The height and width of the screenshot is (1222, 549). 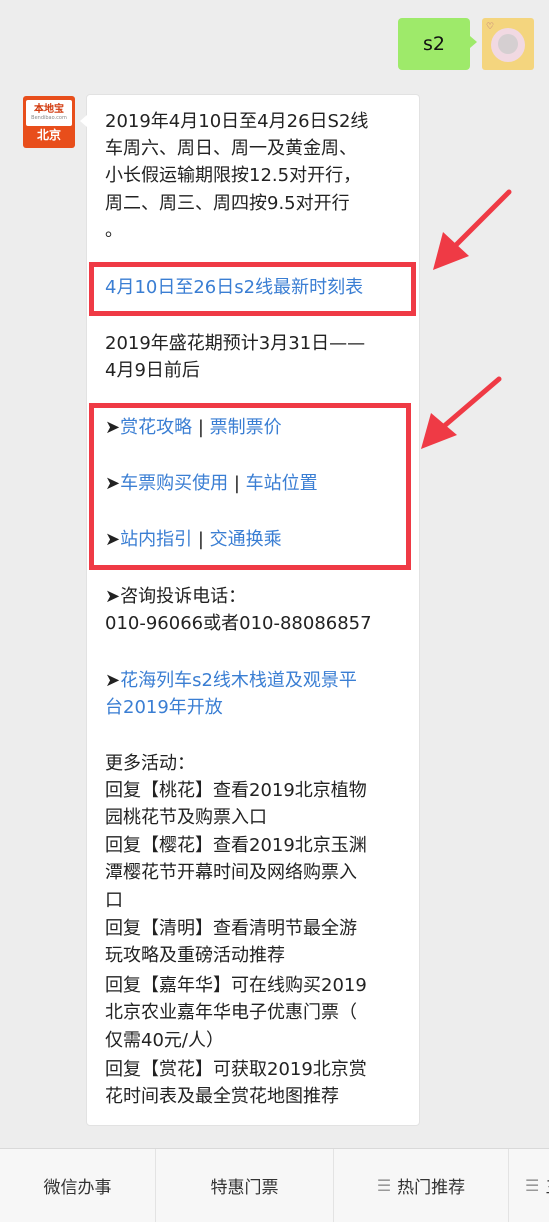 I want to click on menu-tab-discount-tickets: 特惠门票, so click(x=245, y=1185).